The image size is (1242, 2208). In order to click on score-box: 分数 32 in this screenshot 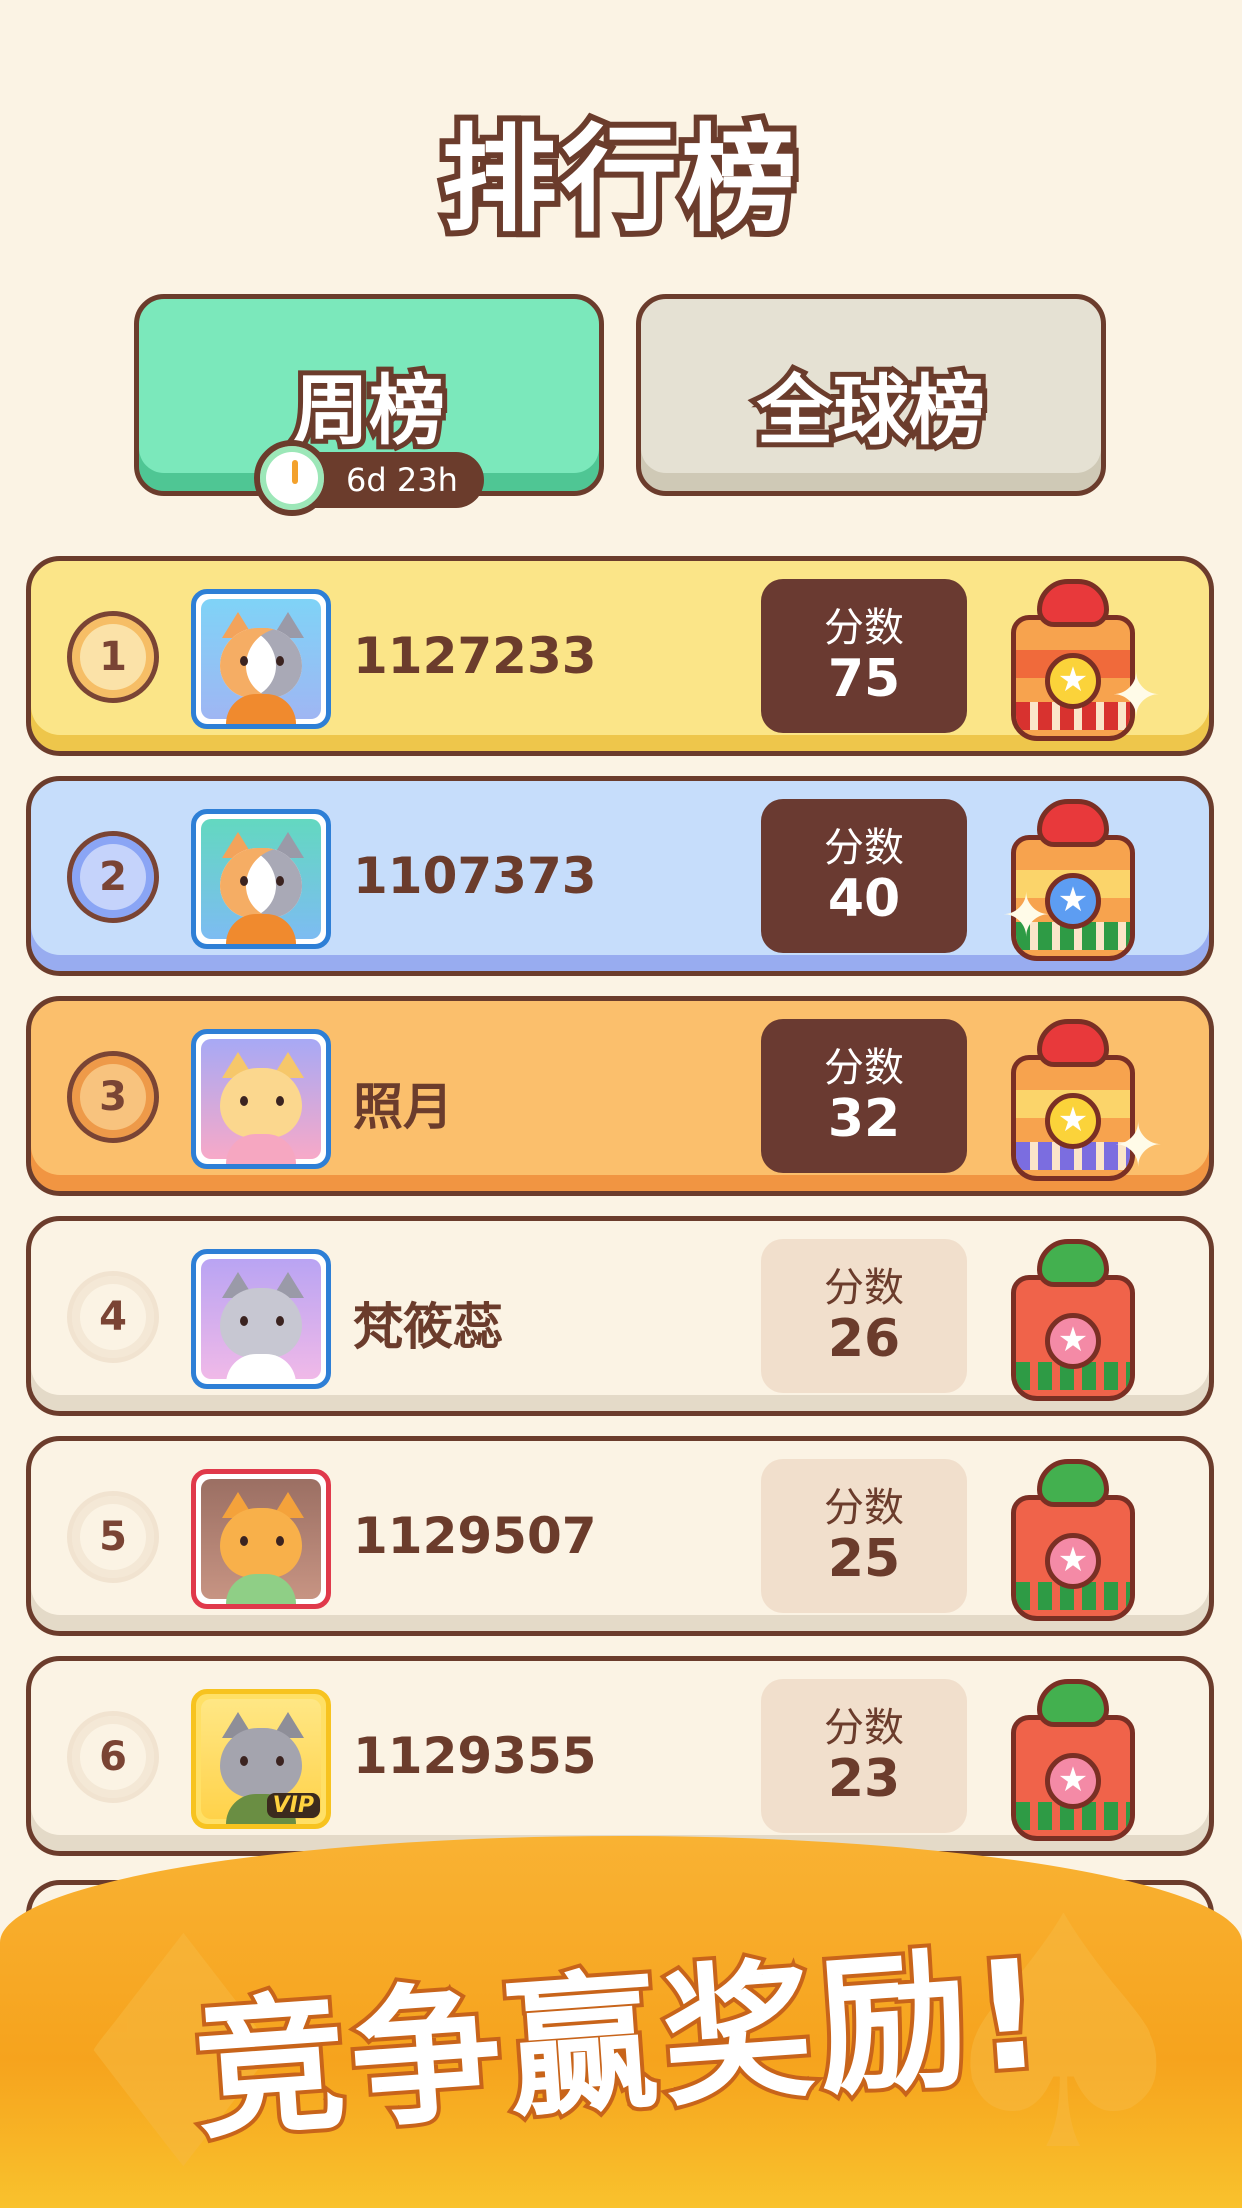, I will do `click(864, 1096)`.